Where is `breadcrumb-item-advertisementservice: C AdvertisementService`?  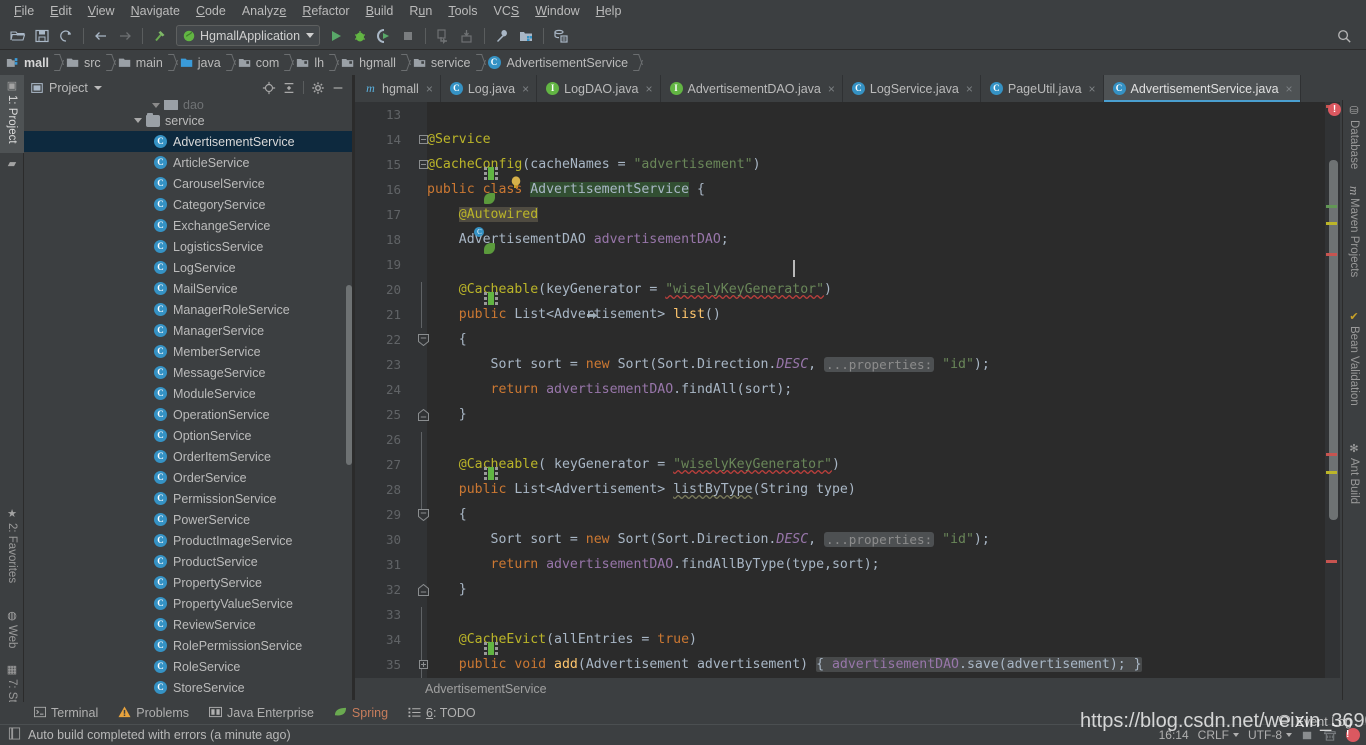
breadcrumb-item-advertisementservice: C AdvertisementService is located at coordinates (559, 62).